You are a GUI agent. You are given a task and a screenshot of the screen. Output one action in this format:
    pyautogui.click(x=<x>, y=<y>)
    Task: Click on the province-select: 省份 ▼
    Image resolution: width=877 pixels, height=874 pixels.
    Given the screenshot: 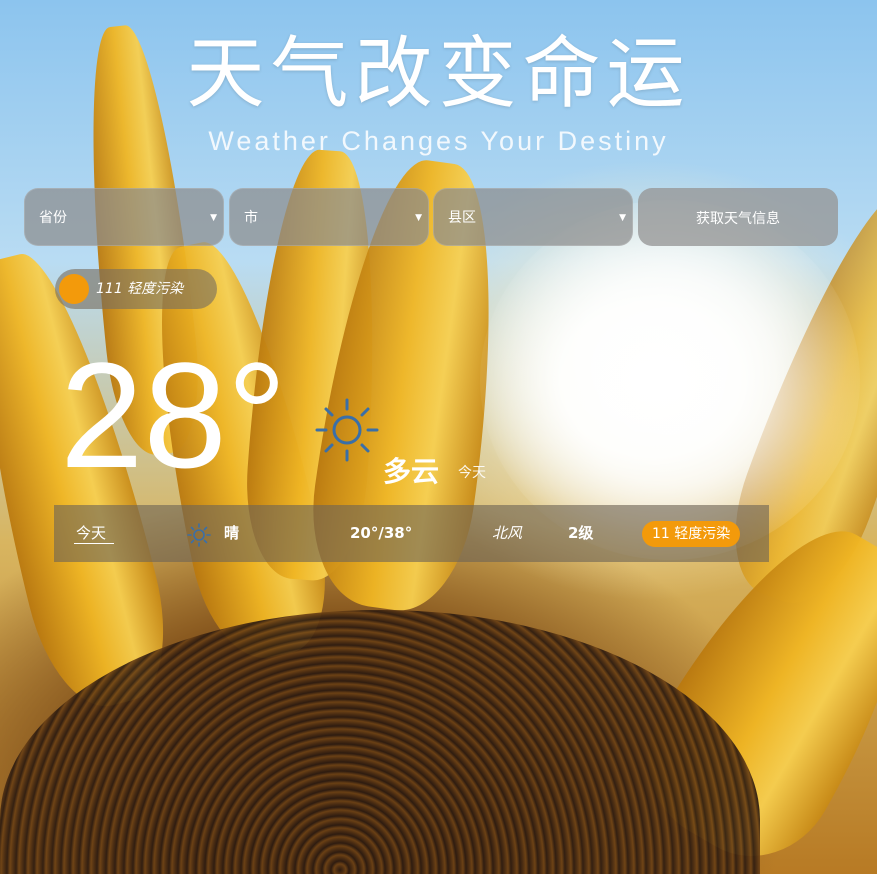 What is the action you would take?
    pyautogui.click(x=124, y=217)
    